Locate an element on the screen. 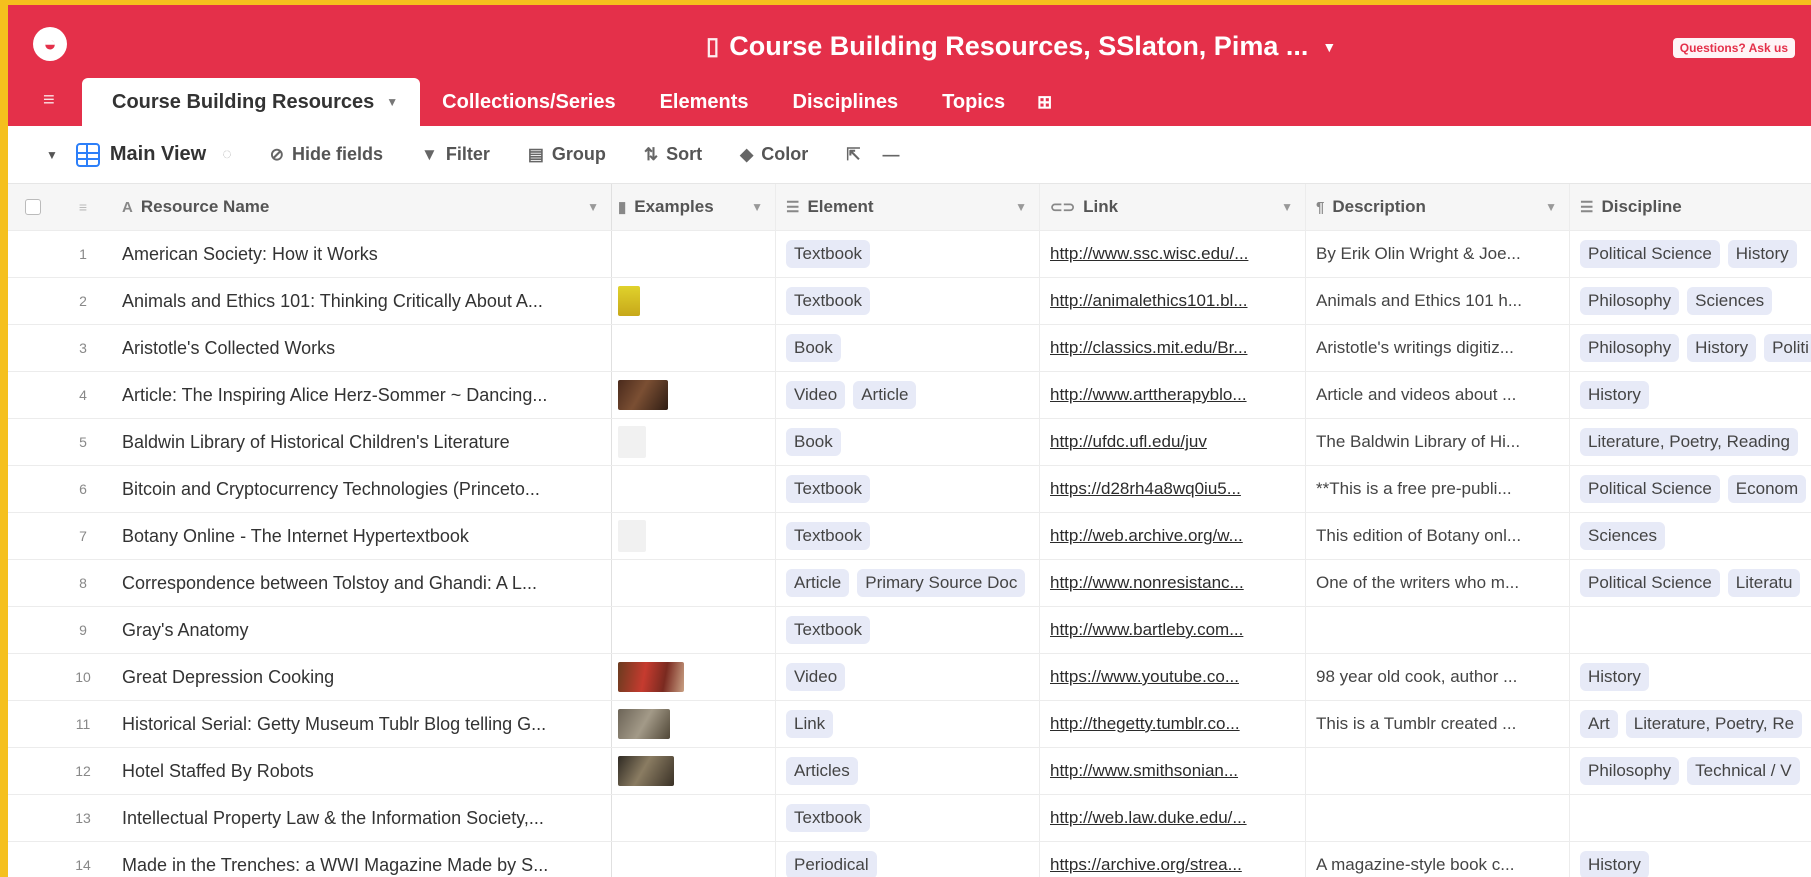 This screenshot has width=1811, height=877. resource-name-cell: Gray's Anatomy is located at coordinates (360, 630).